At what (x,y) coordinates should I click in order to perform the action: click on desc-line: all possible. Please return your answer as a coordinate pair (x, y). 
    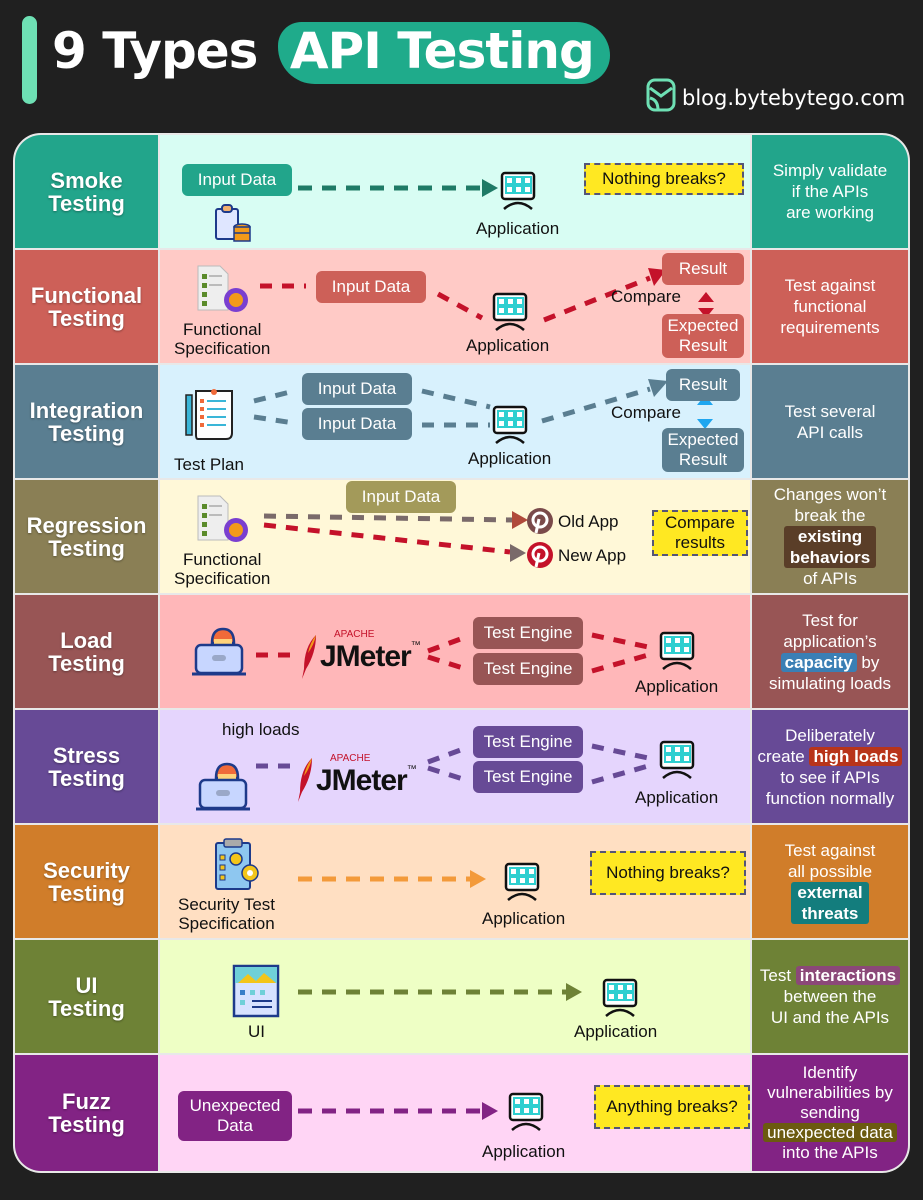
    Looking at the image, I should click on (830, 871).